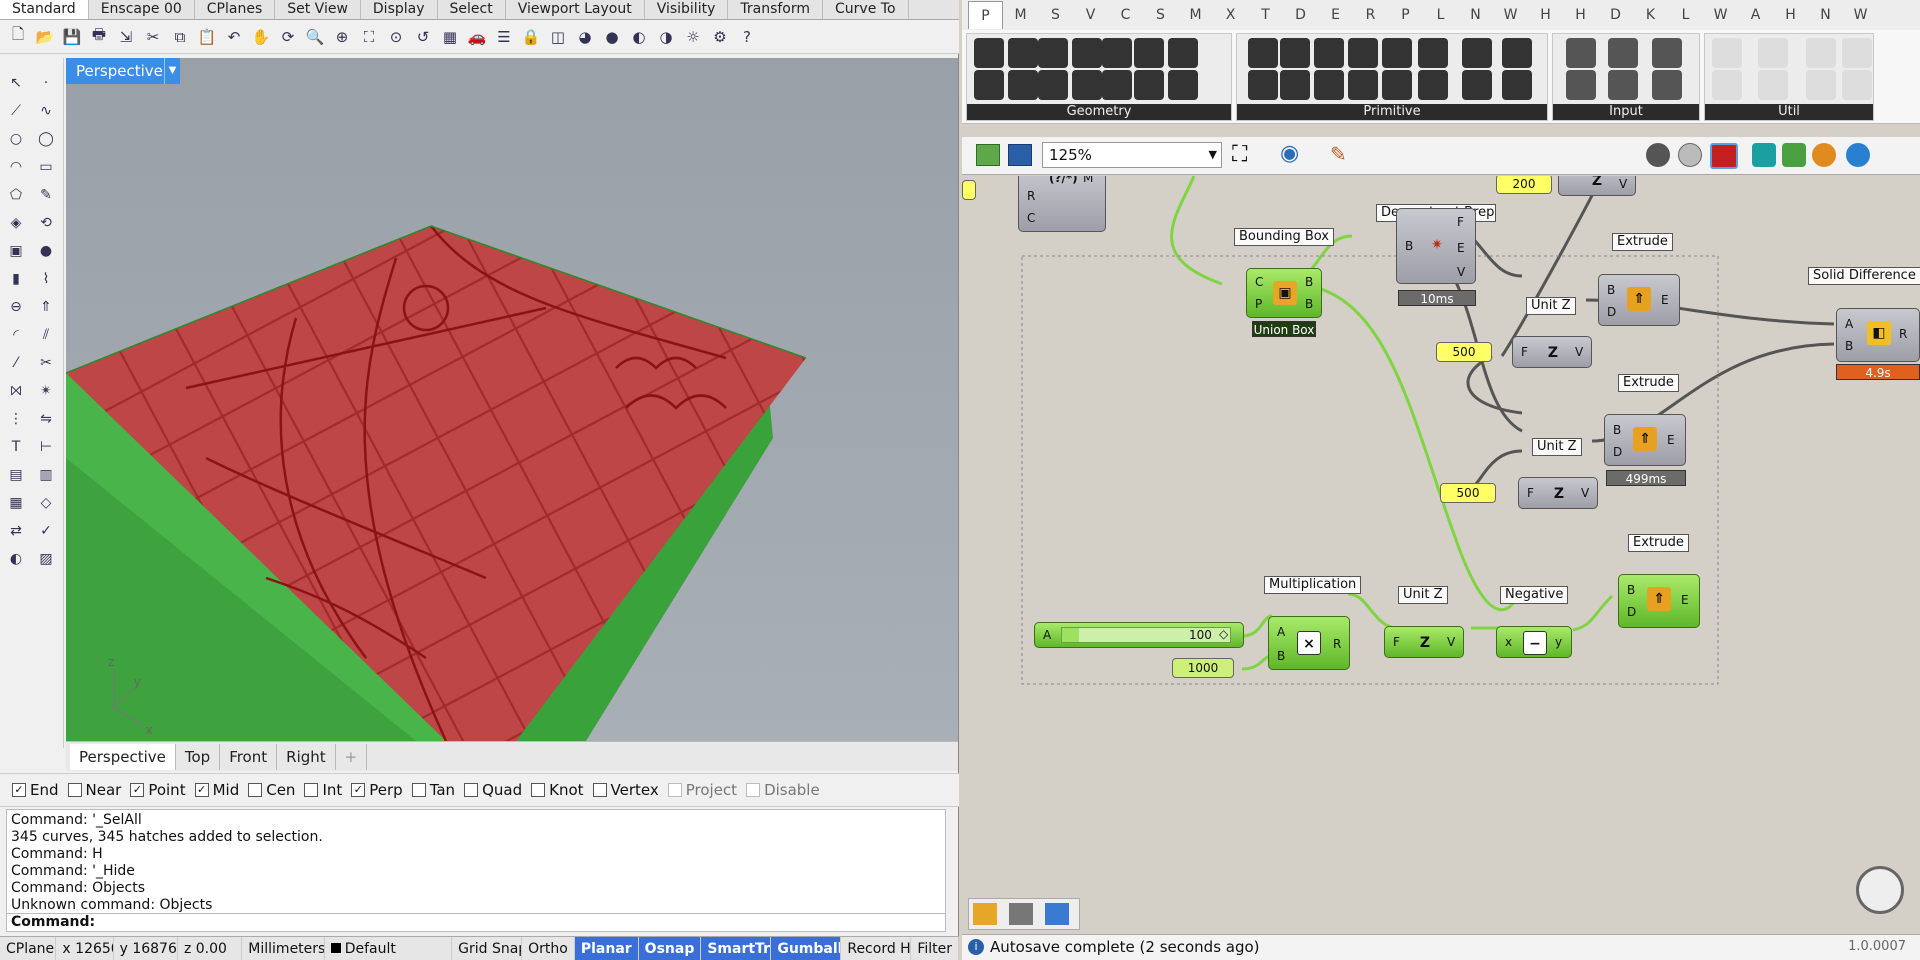  Describe the element at coordinates (126, 37) in the screenshot. I see `import-icon: ⇲` at that location.